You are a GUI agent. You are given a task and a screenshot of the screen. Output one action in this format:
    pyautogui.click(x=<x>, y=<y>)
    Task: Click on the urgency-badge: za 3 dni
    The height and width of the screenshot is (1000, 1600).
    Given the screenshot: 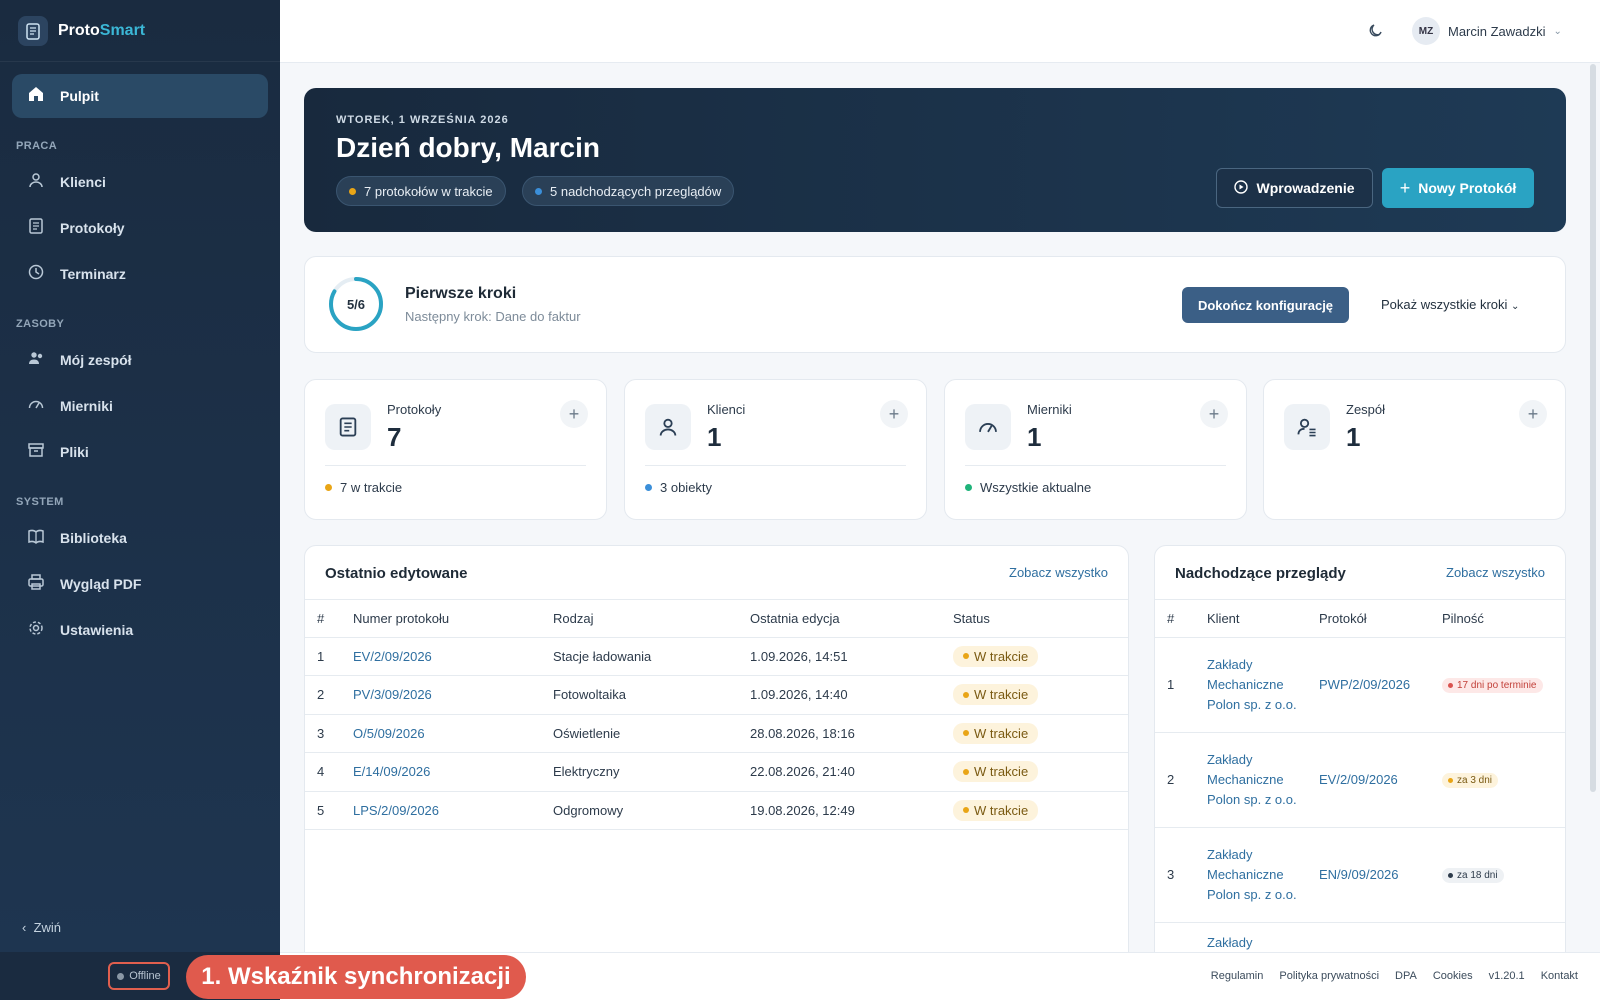 What is the action you would take?
    pyautogui.click(x=1470, y=780)
    